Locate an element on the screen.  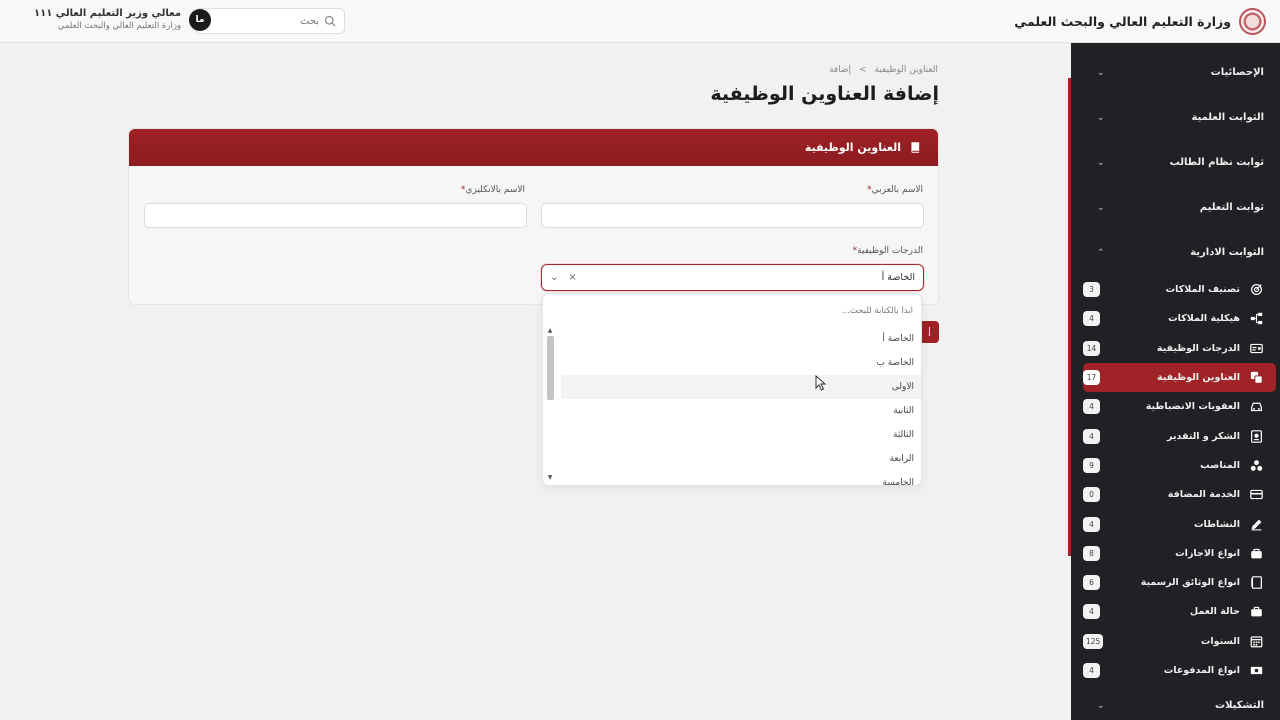
briefcase-icon is located at coordinates (1256, 612).